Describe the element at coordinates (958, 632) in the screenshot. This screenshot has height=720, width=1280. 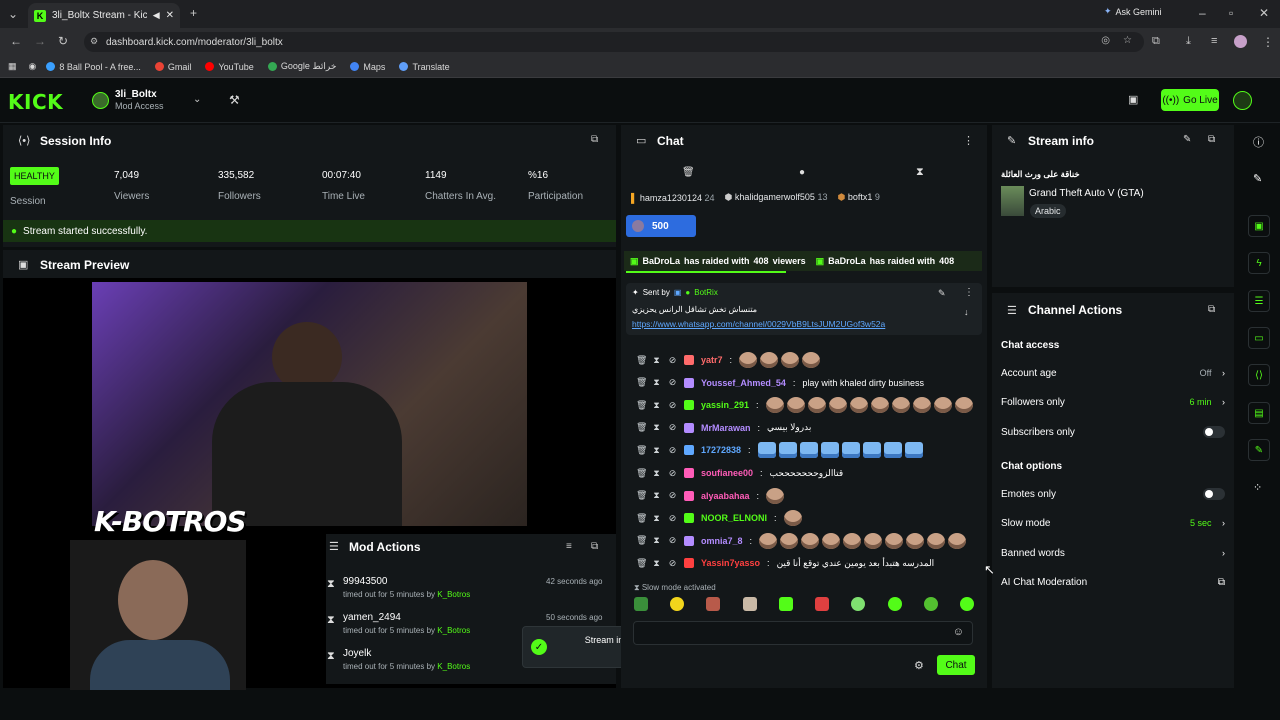
I see `emoji-icon: ☺` at that location.